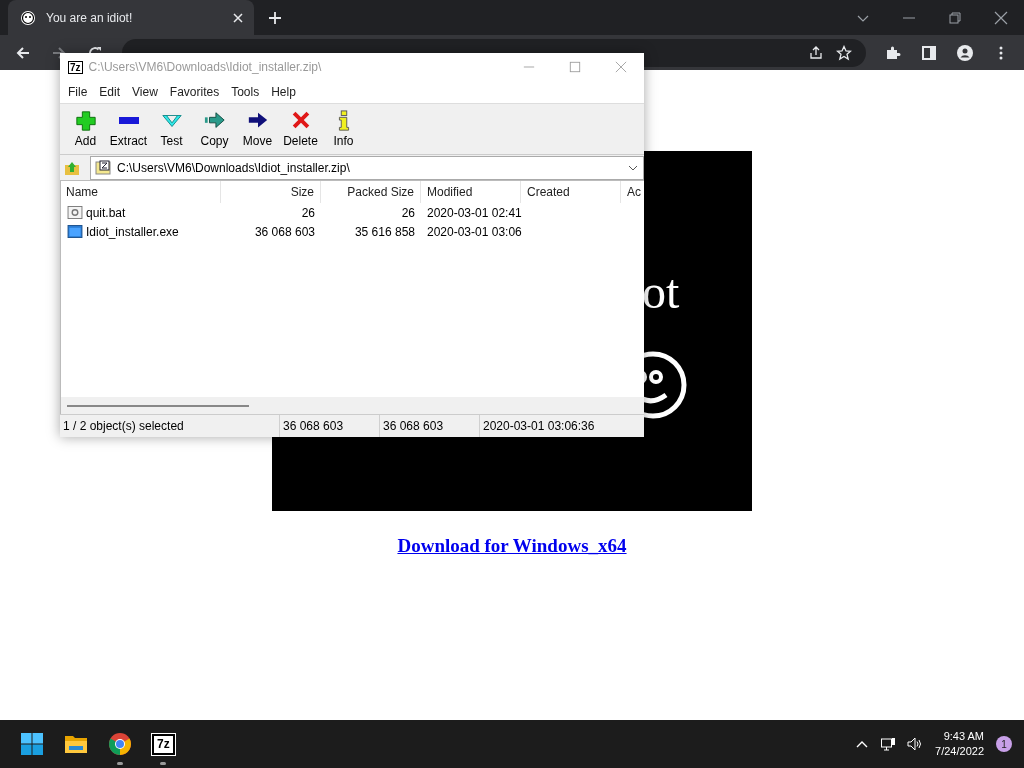 The width and height of the screenshot is (1024, 768). Describe the element at coordinates (110, 92) in the screenshot. I see `menu-item: Edit` at that location.